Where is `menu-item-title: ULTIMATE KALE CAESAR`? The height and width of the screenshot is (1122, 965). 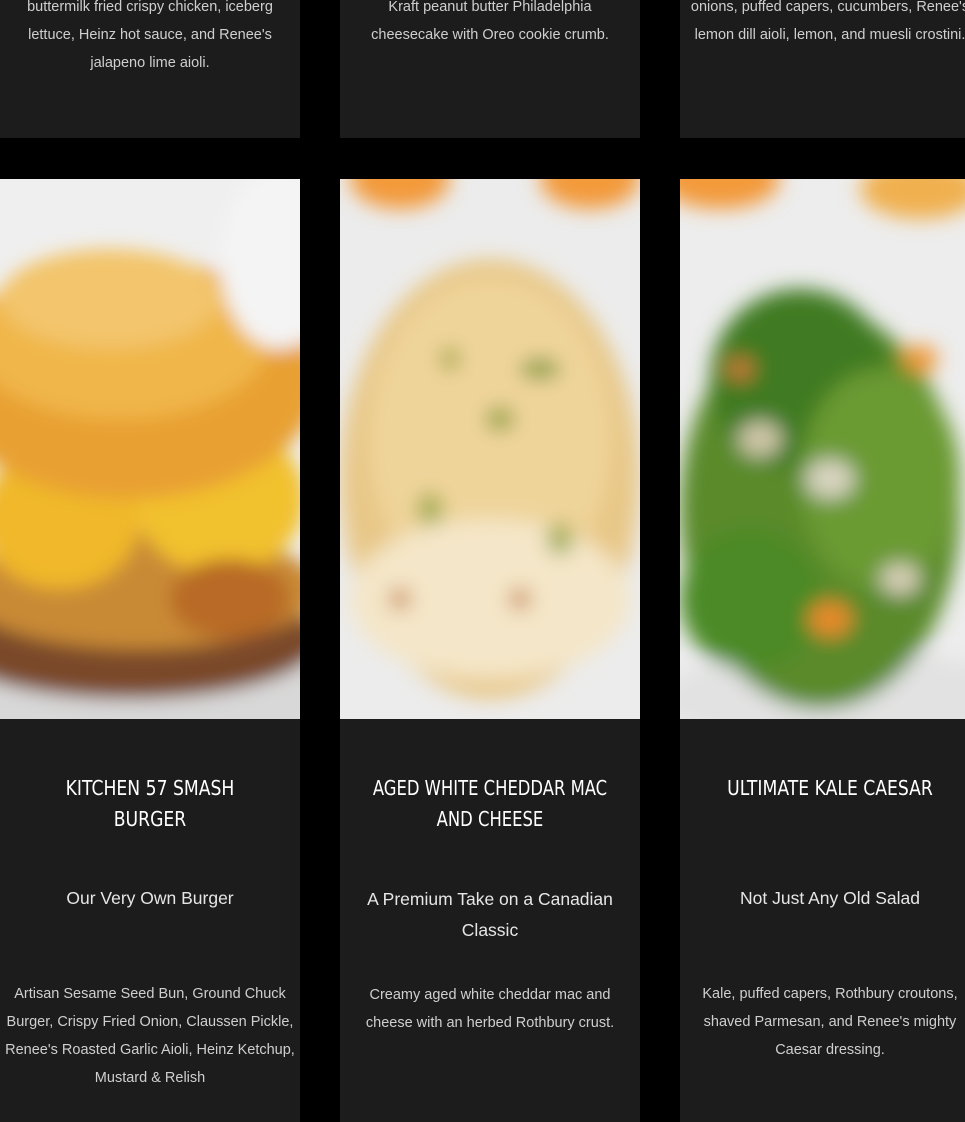 menu-item-title: ULTIMATE KALE CAESAR is located at coordinates (830, 788).